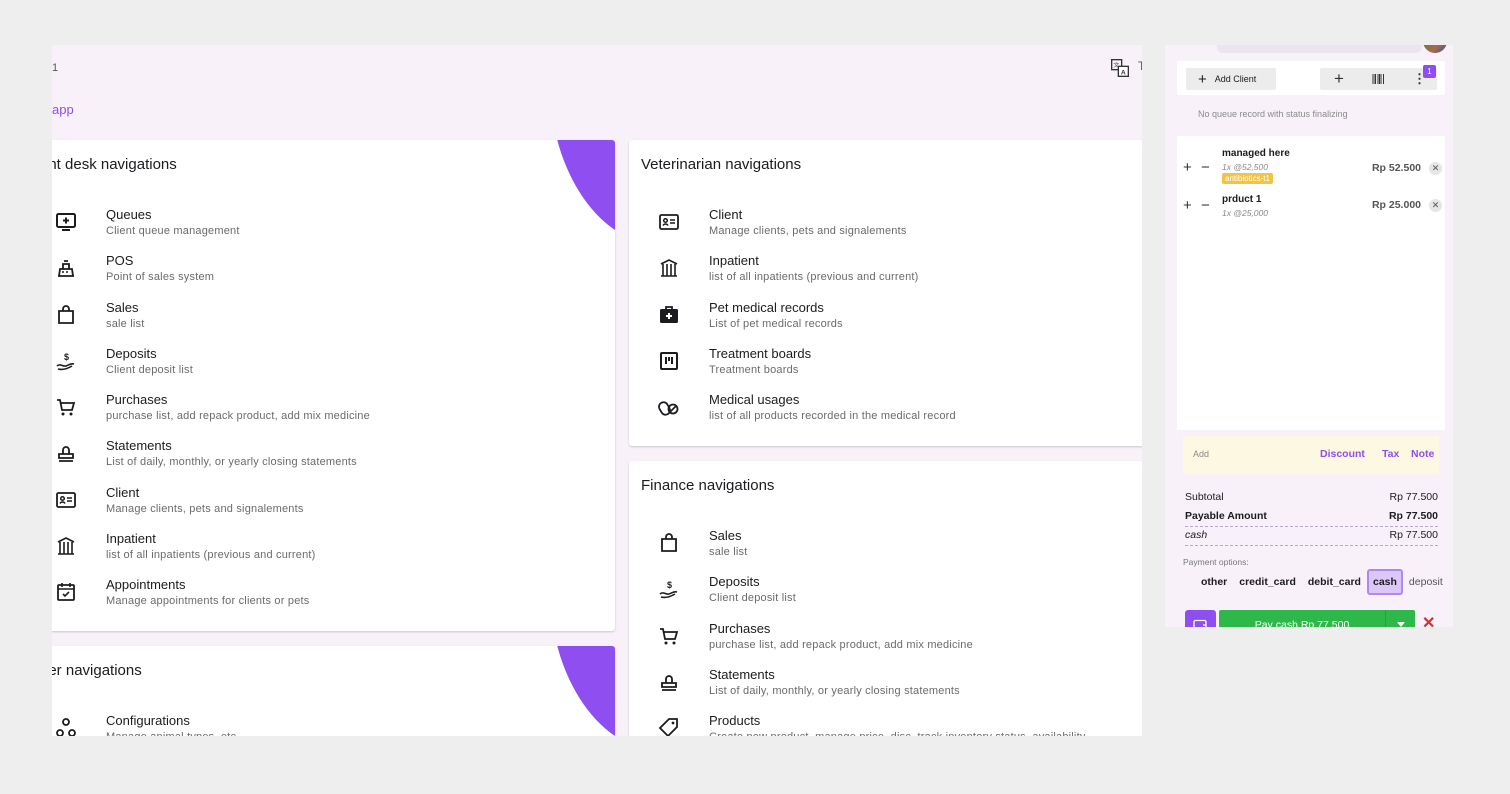 The height and width of the screenshot is (794, 1510). What do you see at coordinates (1435, 49) in the screenshot?
I see `avatar` at bounding box center [1435, 49].